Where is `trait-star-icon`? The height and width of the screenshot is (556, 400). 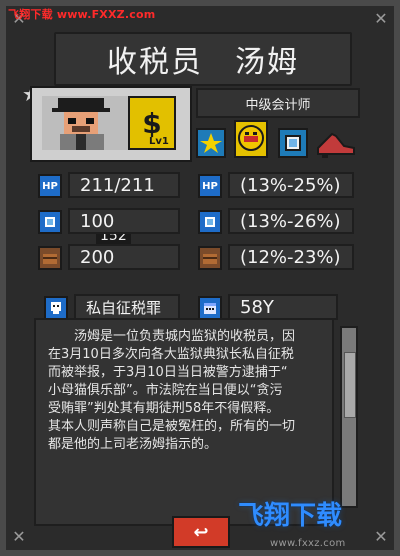 trait-star-icon is located at coordinates (211, 143).